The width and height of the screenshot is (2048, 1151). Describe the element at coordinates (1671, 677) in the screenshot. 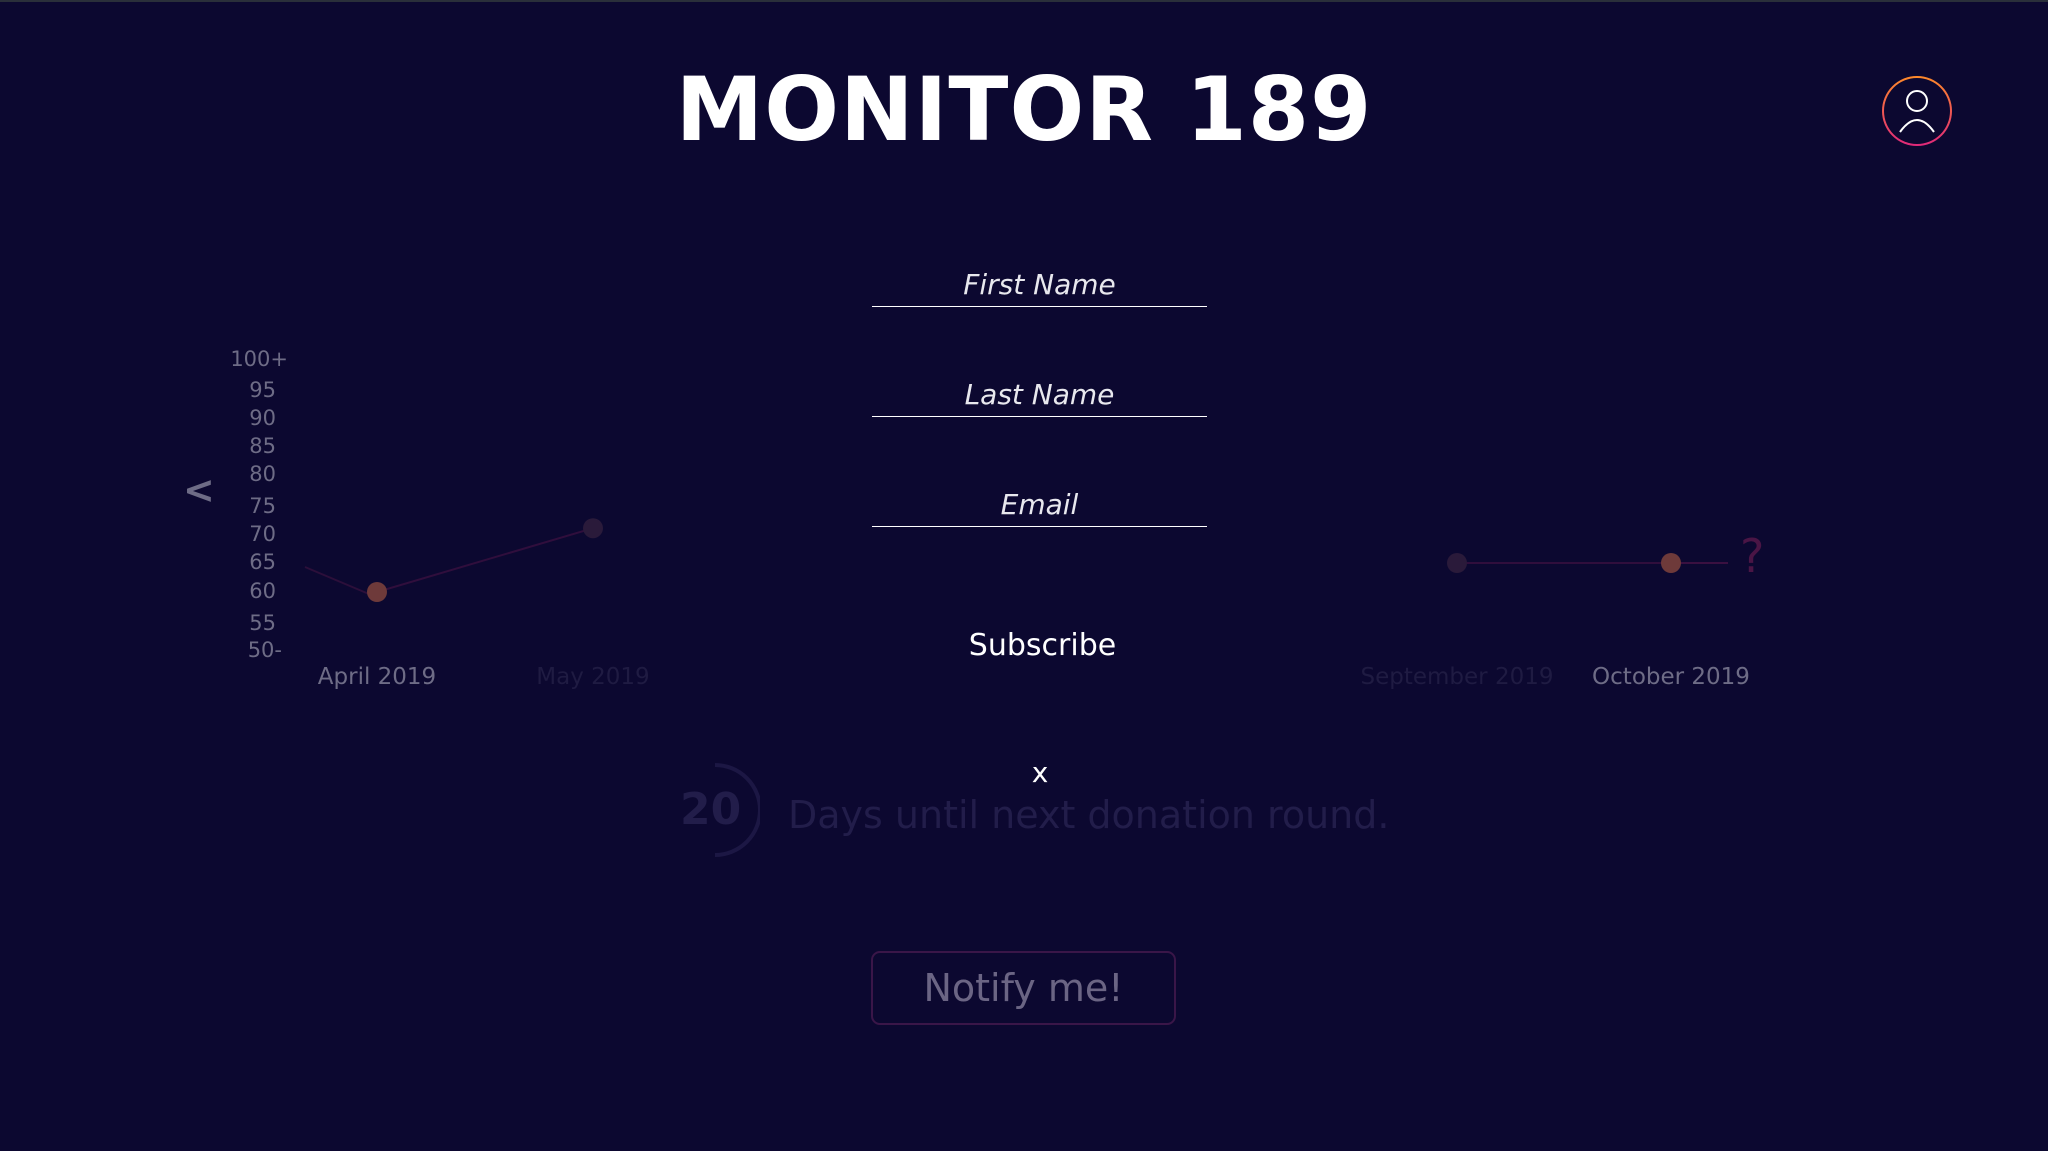

I see `x-label: October 2019` at that location.